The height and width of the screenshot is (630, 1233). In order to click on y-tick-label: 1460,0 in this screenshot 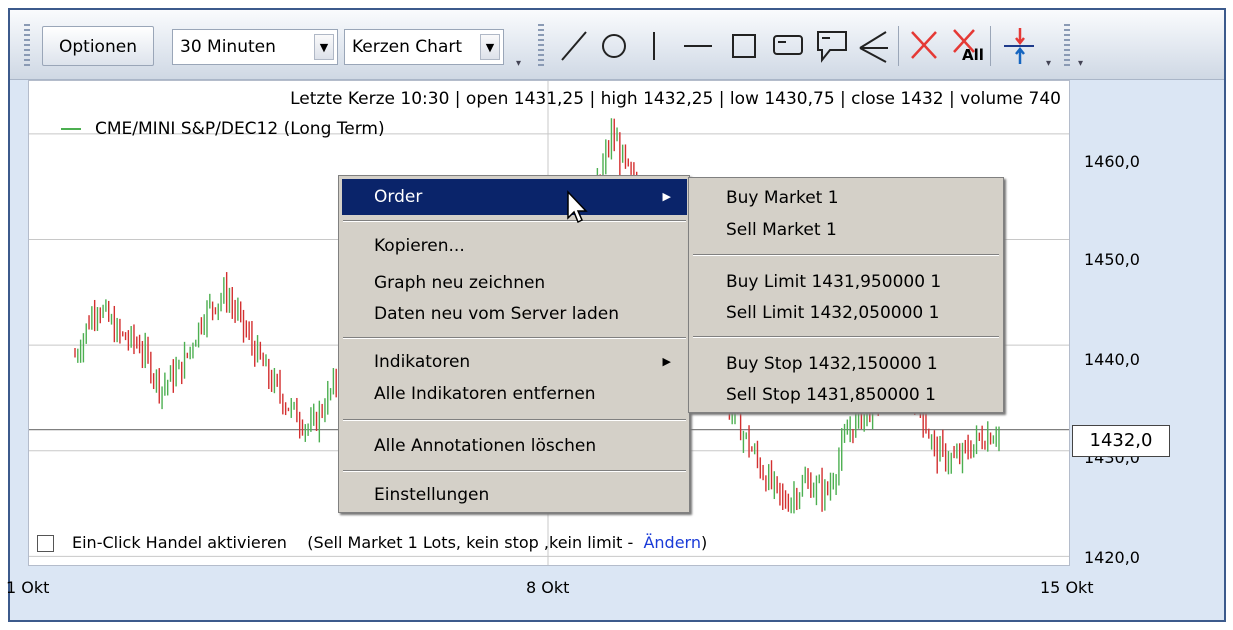, I will do `click(1112, 161)`.